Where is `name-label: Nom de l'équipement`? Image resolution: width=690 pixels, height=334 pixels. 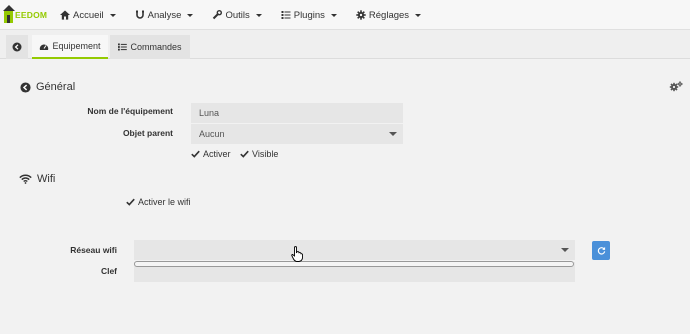
name-label: Nom de l'équipement is located at coordinates (130, 111).